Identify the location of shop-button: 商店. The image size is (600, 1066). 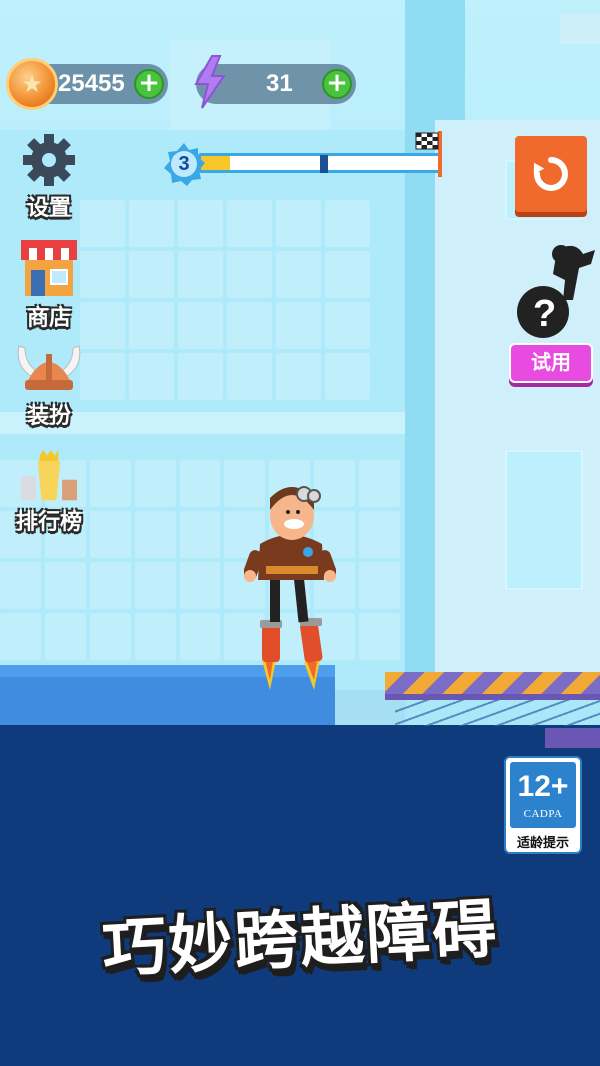
(49, 284).